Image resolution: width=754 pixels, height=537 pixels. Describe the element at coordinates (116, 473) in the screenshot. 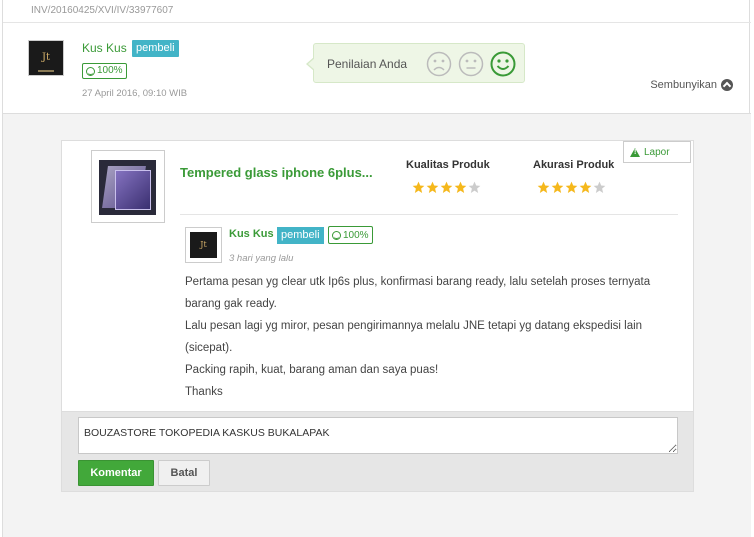

I see `comment-submit-button: Komentar` at that location.